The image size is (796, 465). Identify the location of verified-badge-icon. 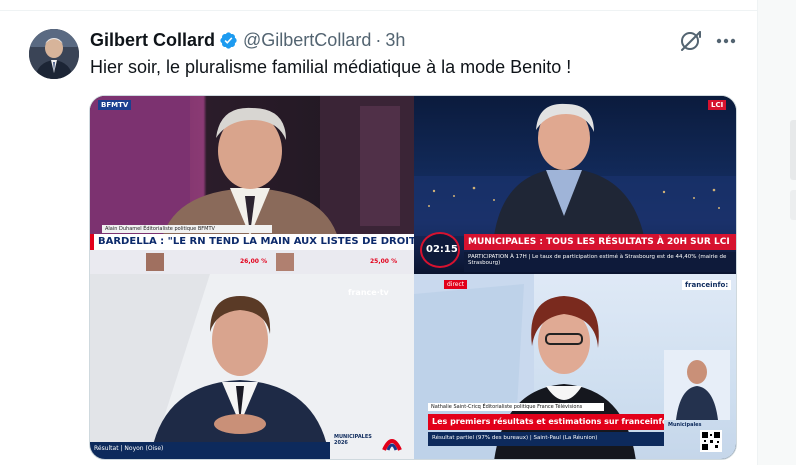
(228, 40).